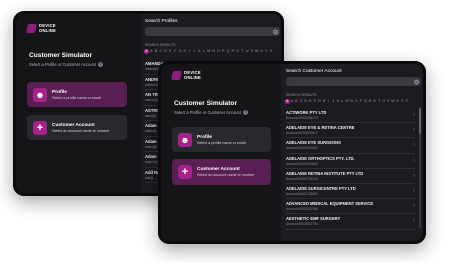 Image resolution: width=450 pixels, height=262 pixels. Describe the element at coordinates (306, 112) in the screenshot. I see `result-name: ACTIWORK PTY LTD` at that location.